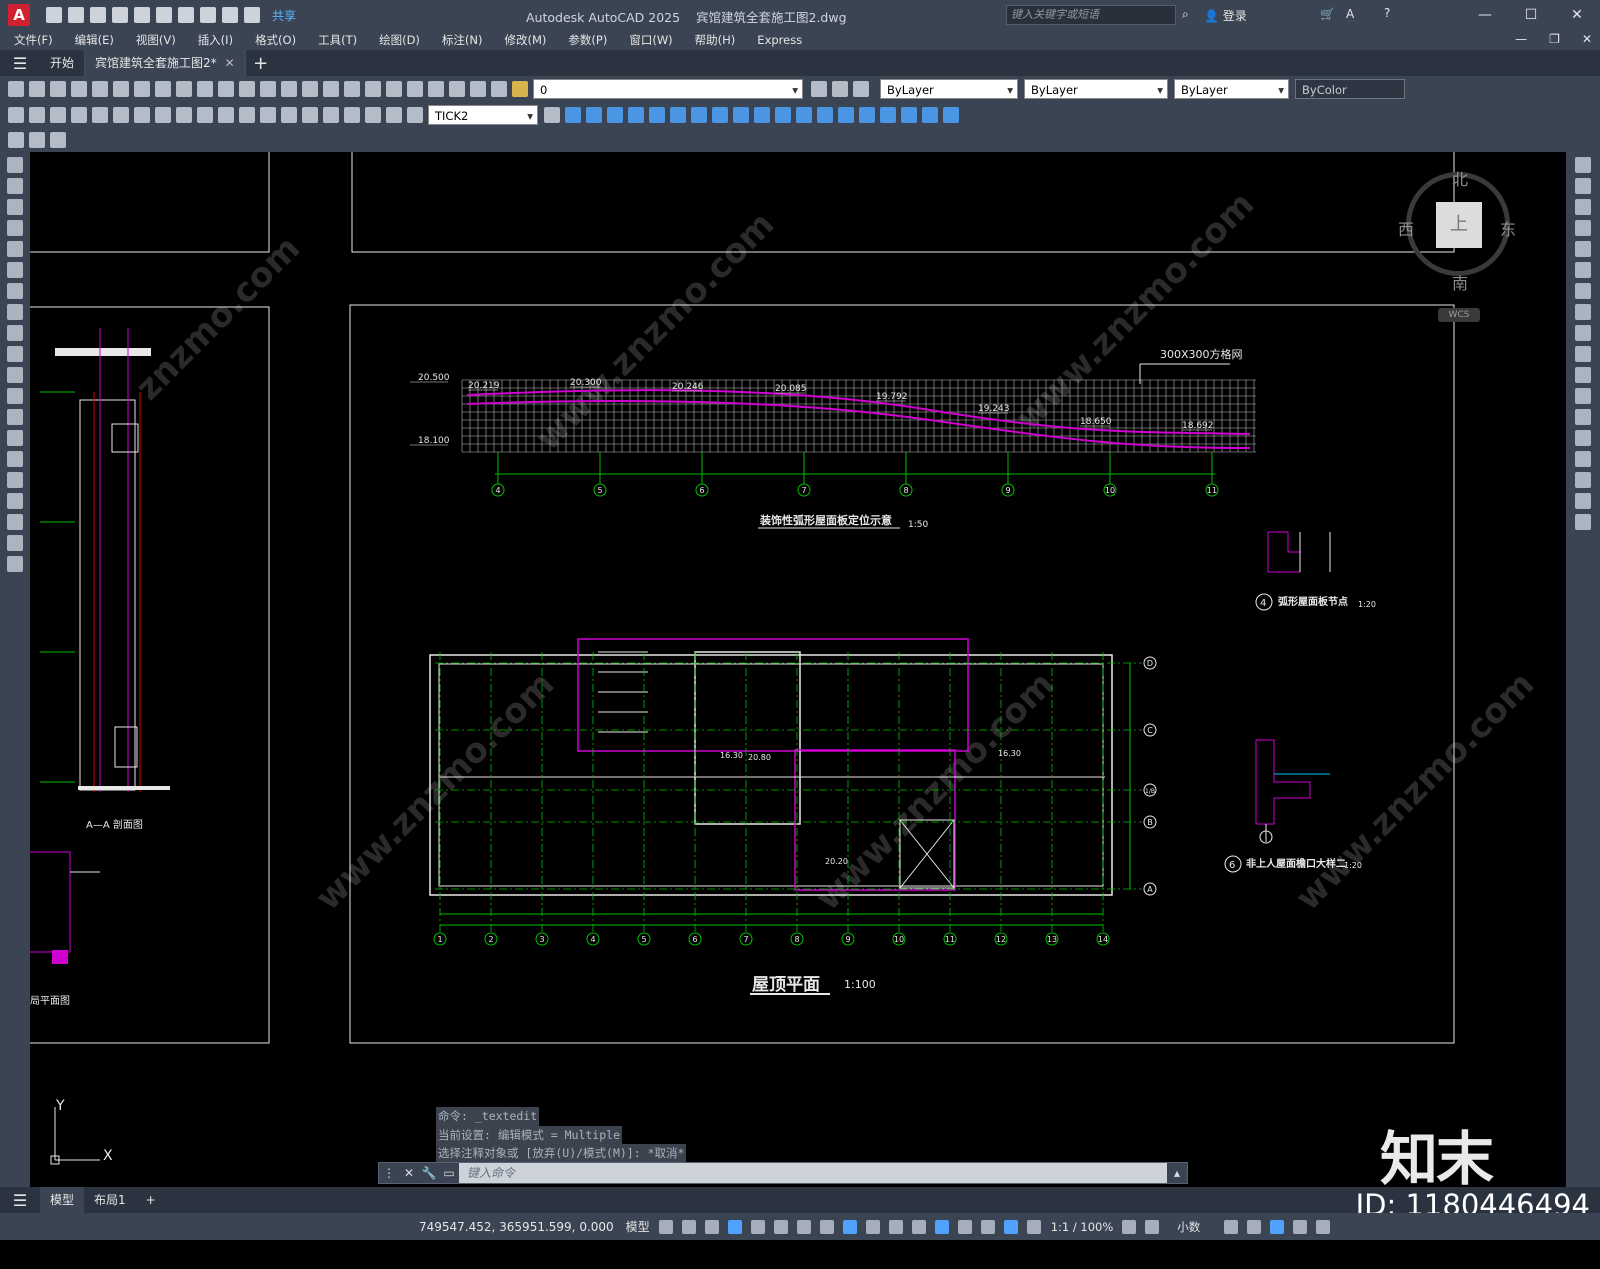 The image size is (1600, 1269). Describe the element at coordinates (15, 375) in the screenshot. I see `ellipse-arc-icon` at that location.